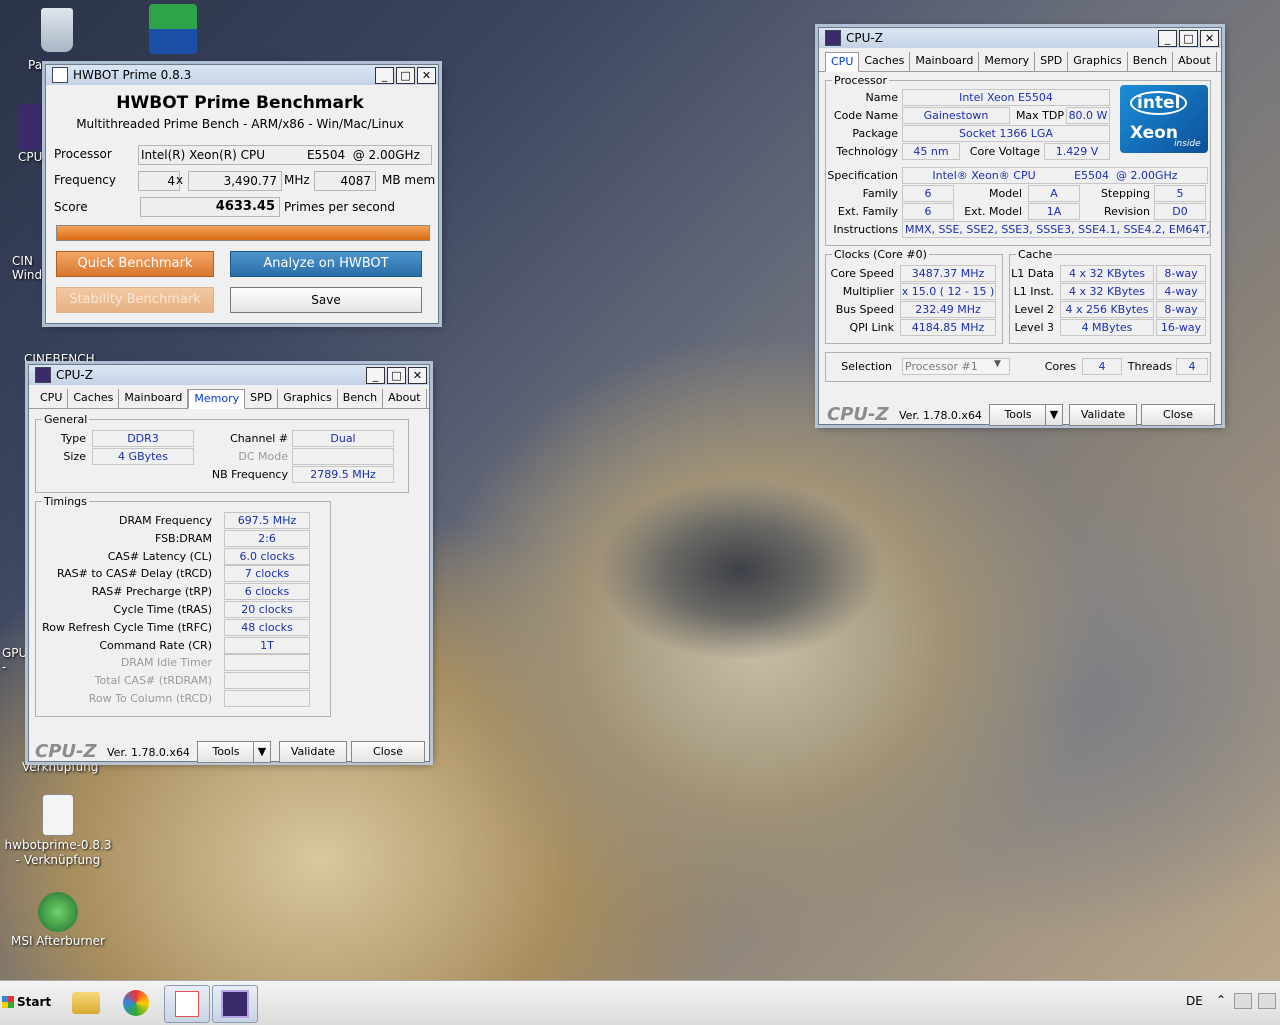  What do you see at coordinates (135, 300) in the screenshot?
I see `stability-benchmark-button: Stability Benchmark` at bounding box center [135, 300].